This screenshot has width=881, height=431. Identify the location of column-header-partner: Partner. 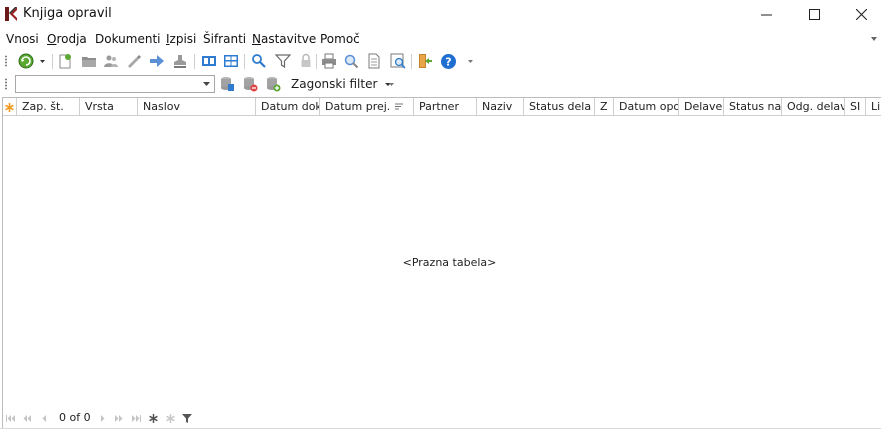
(445, 107).